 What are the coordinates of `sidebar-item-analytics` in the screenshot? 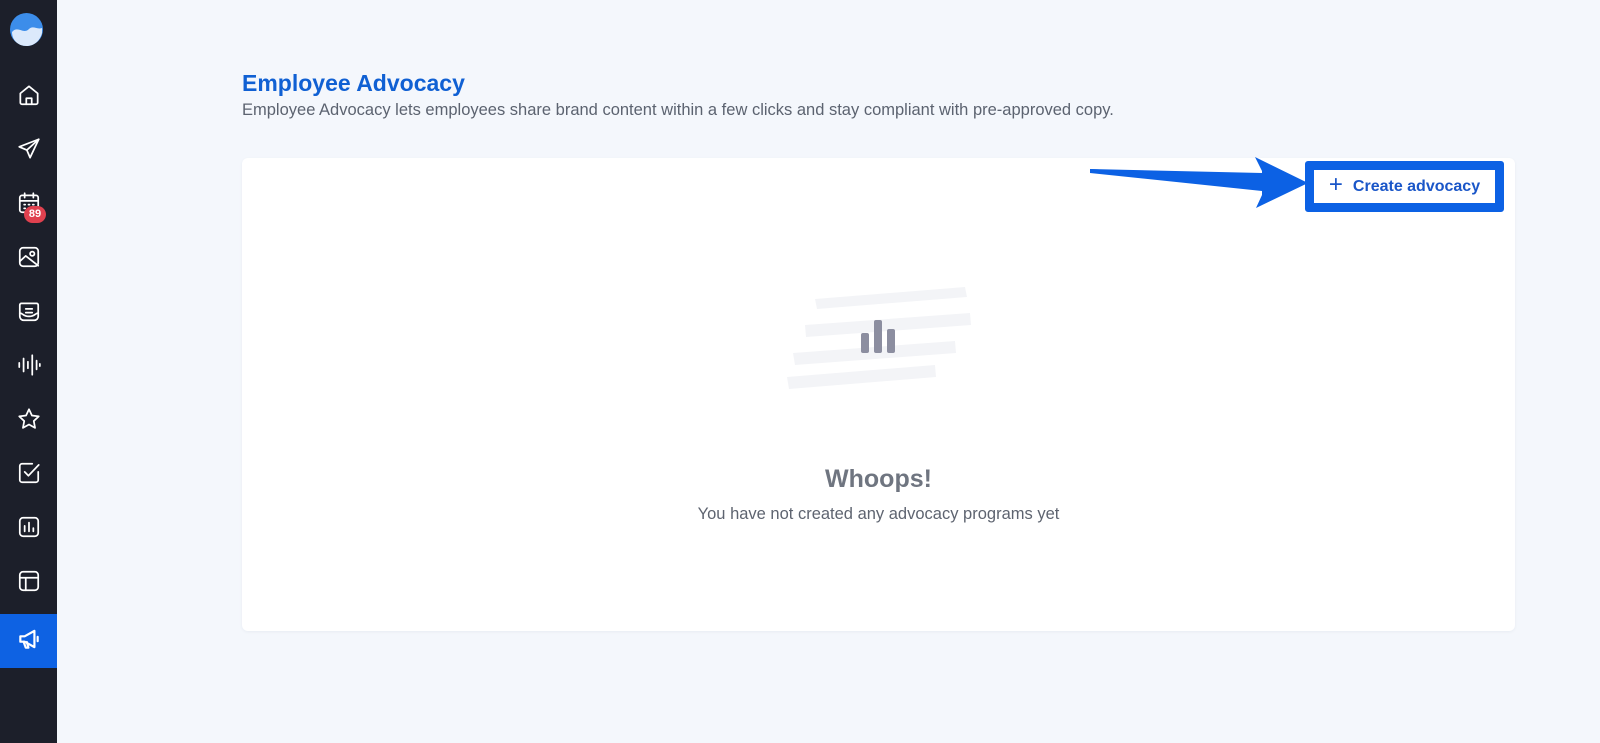 It's located at (28, 529).